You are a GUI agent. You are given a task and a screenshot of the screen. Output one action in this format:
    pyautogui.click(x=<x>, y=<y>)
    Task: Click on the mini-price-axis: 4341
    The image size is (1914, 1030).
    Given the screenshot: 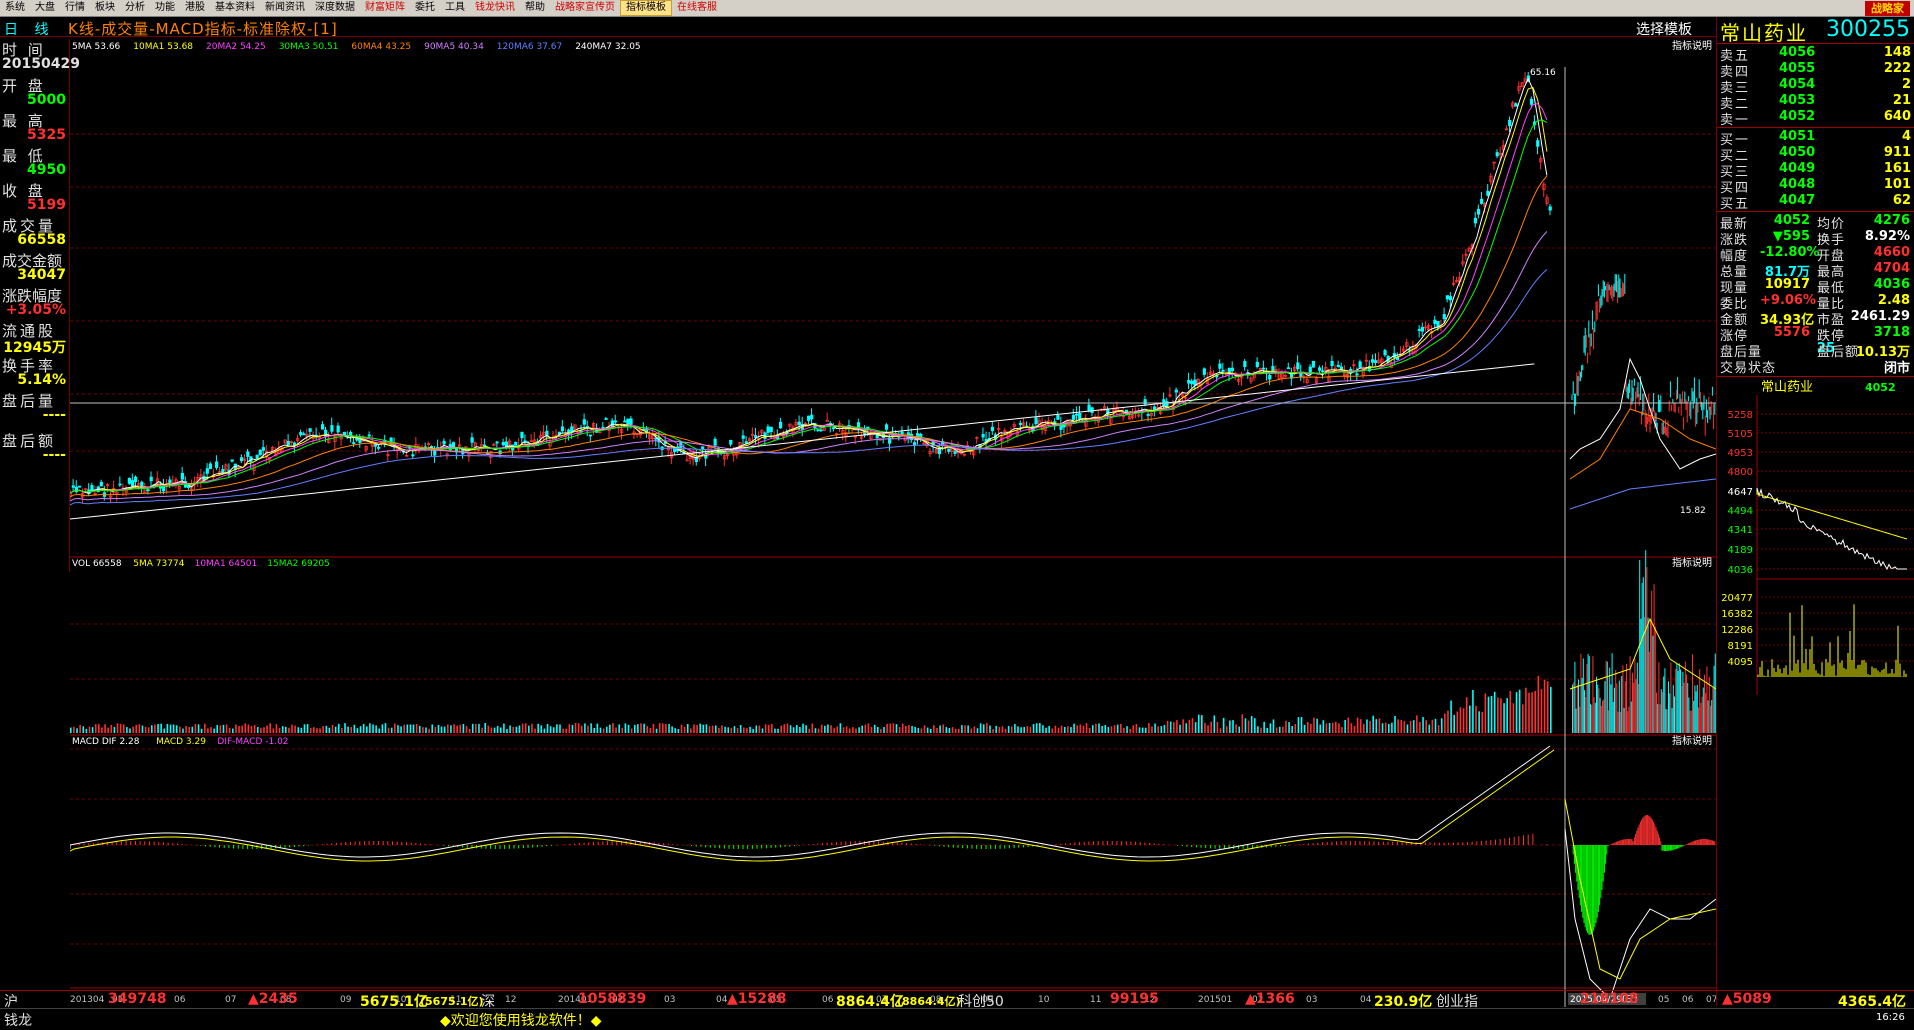 What is the action you would take?
    pyautogui.click(x=1740, y=530)
    